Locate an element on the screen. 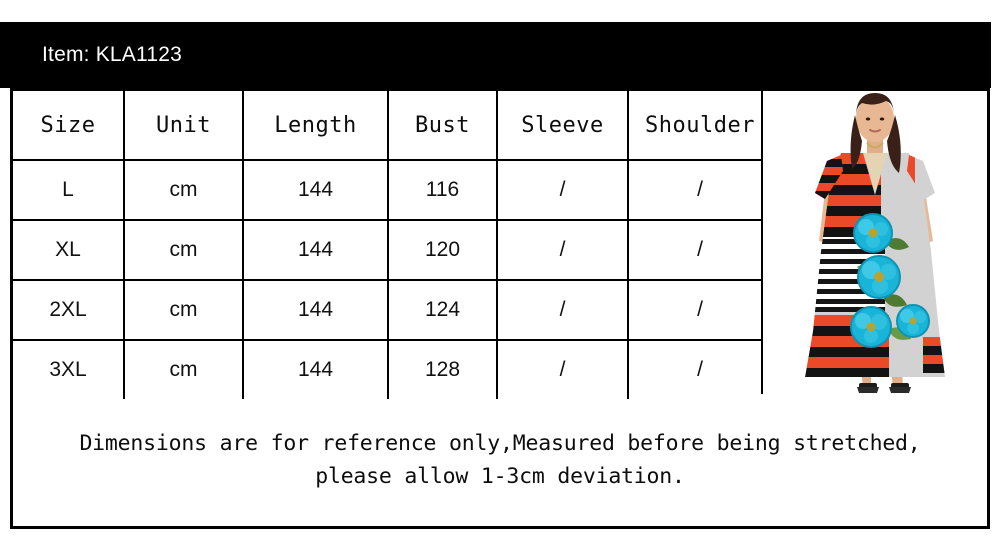  item-header-band: Item: KLA1123 is located at coordinates (495, 55).